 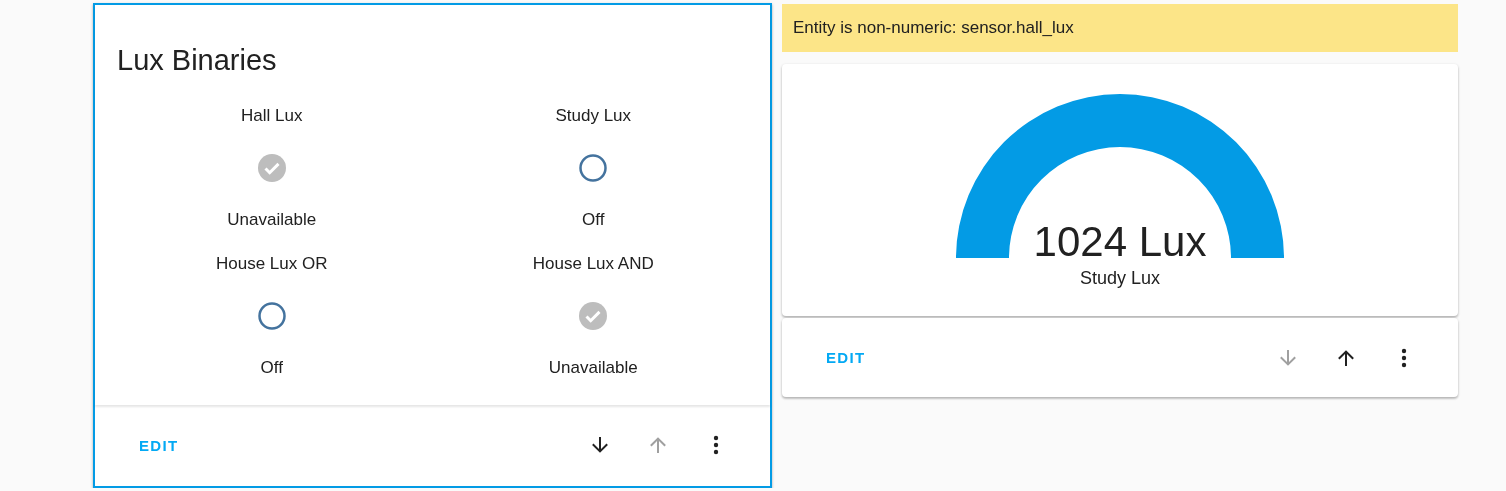 I want to click on entity-name: Study Lux, so click(x=593, y=116).